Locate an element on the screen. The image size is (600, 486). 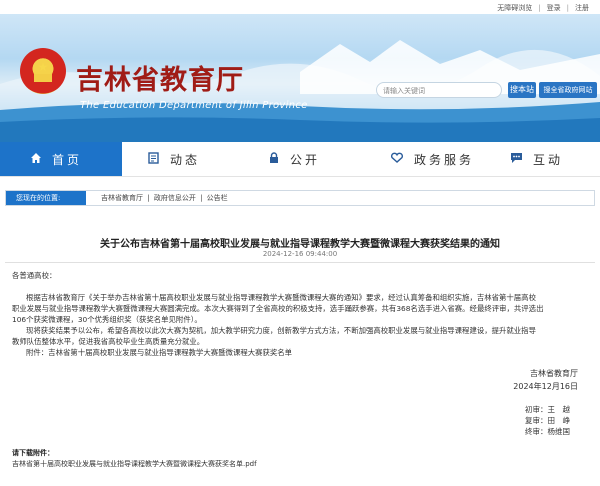
nav-item-open: 公开 is located at coordinates (323, 159).